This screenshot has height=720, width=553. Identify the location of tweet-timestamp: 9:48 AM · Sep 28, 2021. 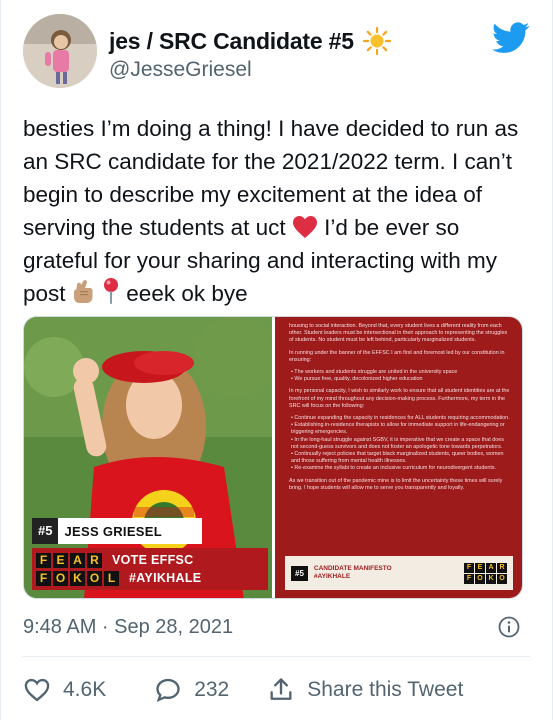
(128, 627).